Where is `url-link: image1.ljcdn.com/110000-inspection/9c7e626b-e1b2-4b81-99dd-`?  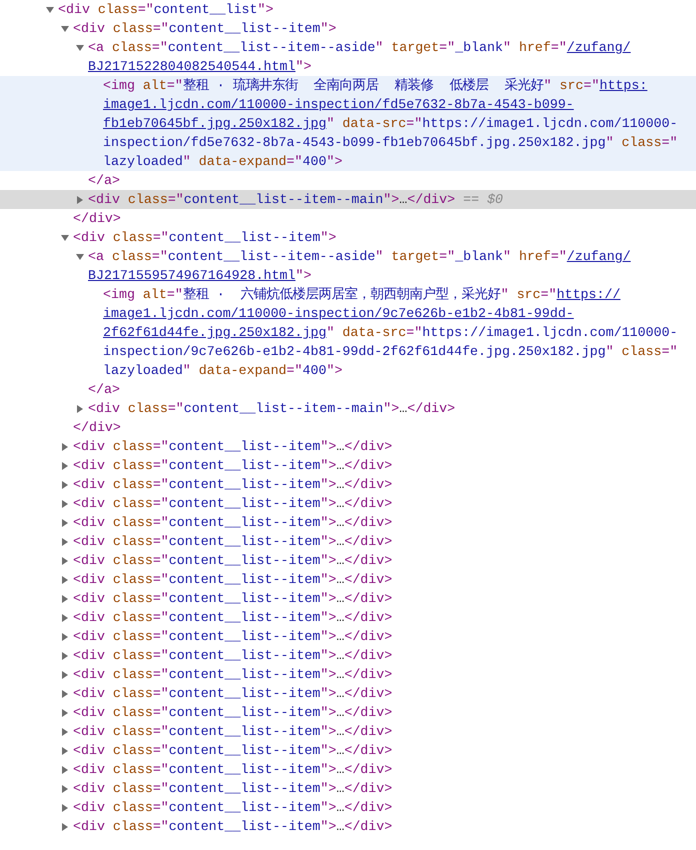 url-link: image1.ljcdn.com/110000-inspection/9c7e626b-e1b2-4b81-99dd- is located at coordinates (338, 313).